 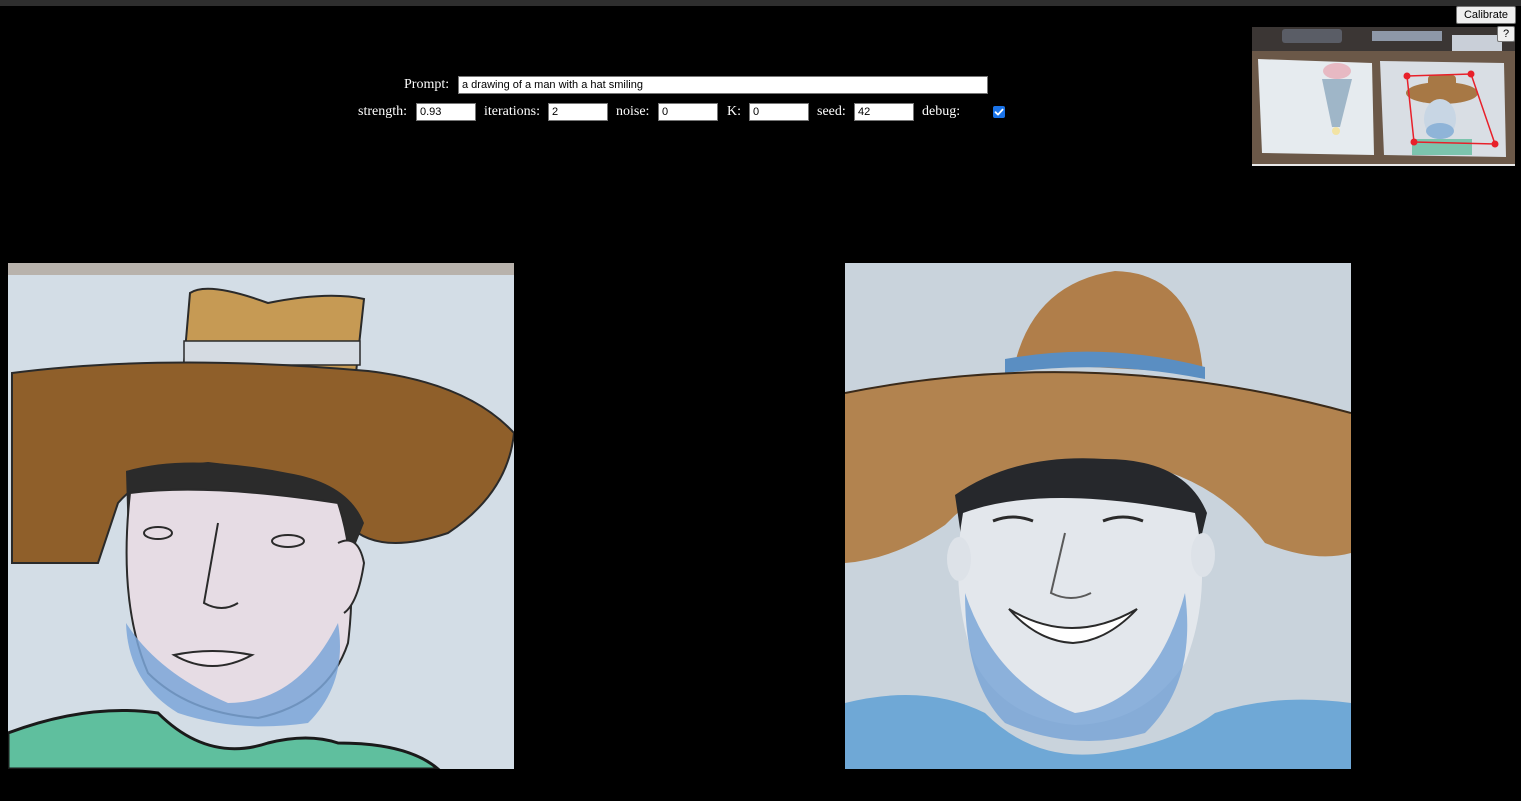 I want to click on k-label: K:, so click(x=734, y=111).